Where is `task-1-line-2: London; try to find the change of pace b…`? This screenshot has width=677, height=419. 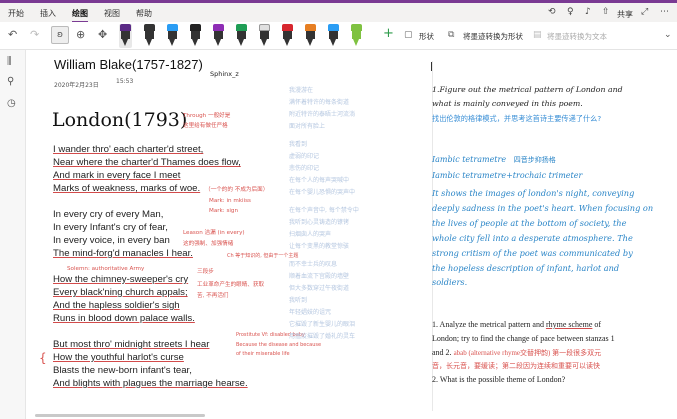
task-1-line-2: London; try to find the change of pace b… is located at coordinates (523, 338).